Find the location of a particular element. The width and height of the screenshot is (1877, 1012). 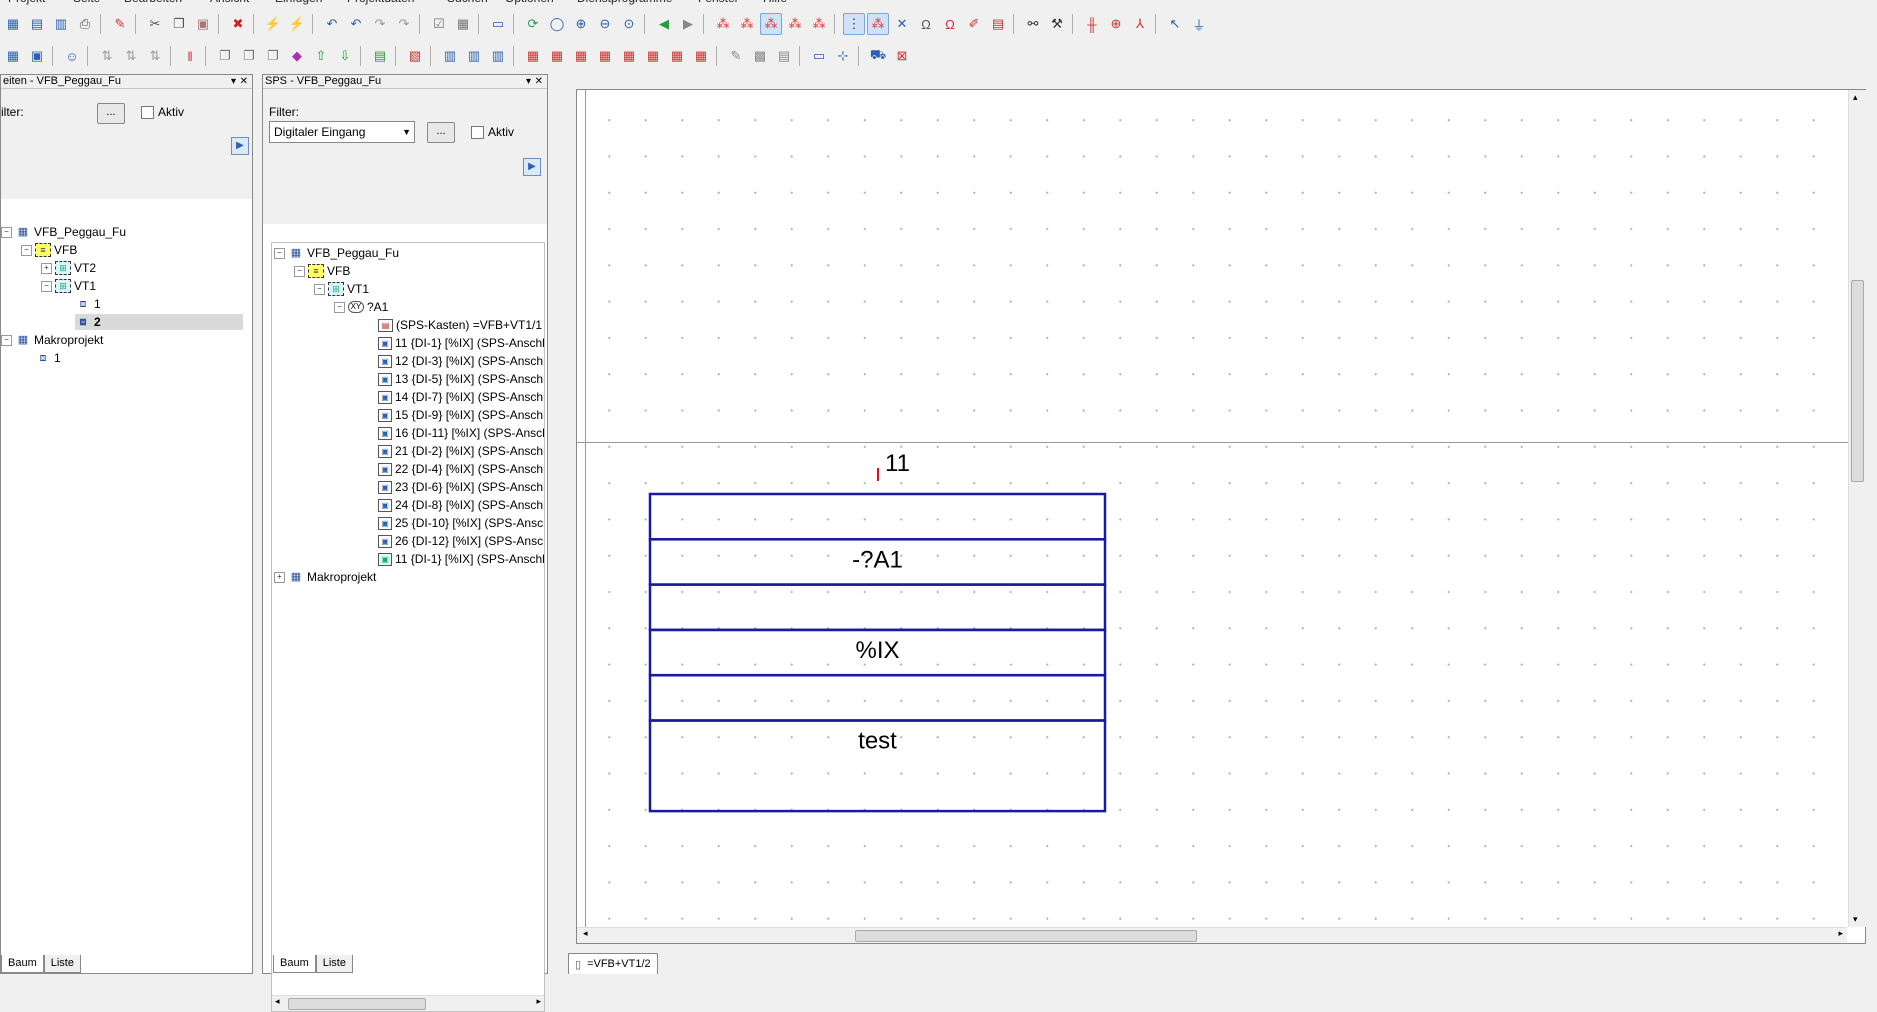

open-project-icon: ▤ is located at coordinates (37, 24).